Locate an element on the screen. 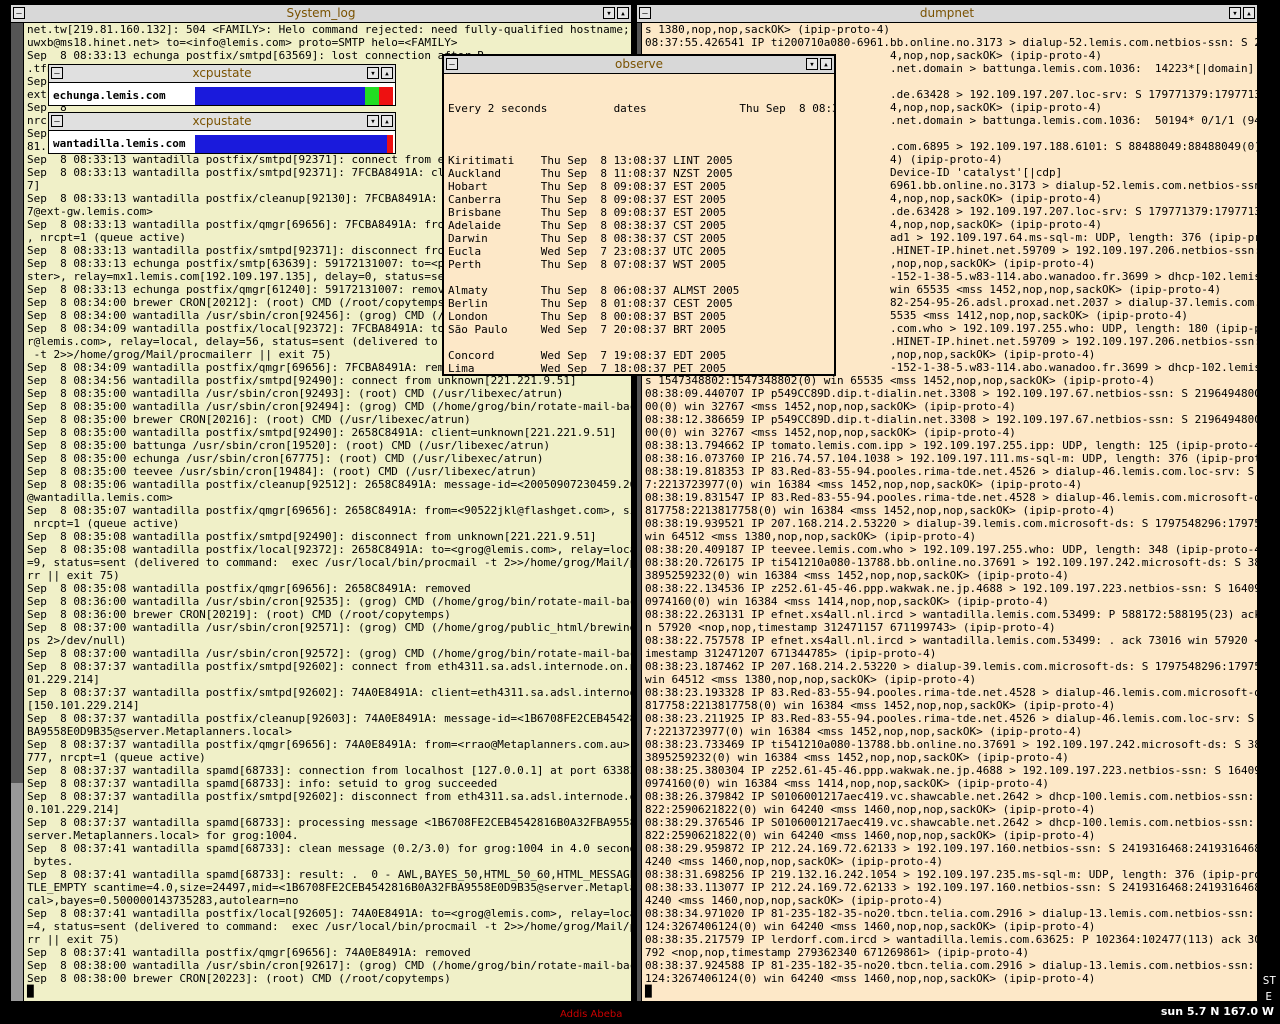  terminal-line: Berlin Thu Sep 8 01:08:37 CEST 2005 is located at coordinates (590, 303).